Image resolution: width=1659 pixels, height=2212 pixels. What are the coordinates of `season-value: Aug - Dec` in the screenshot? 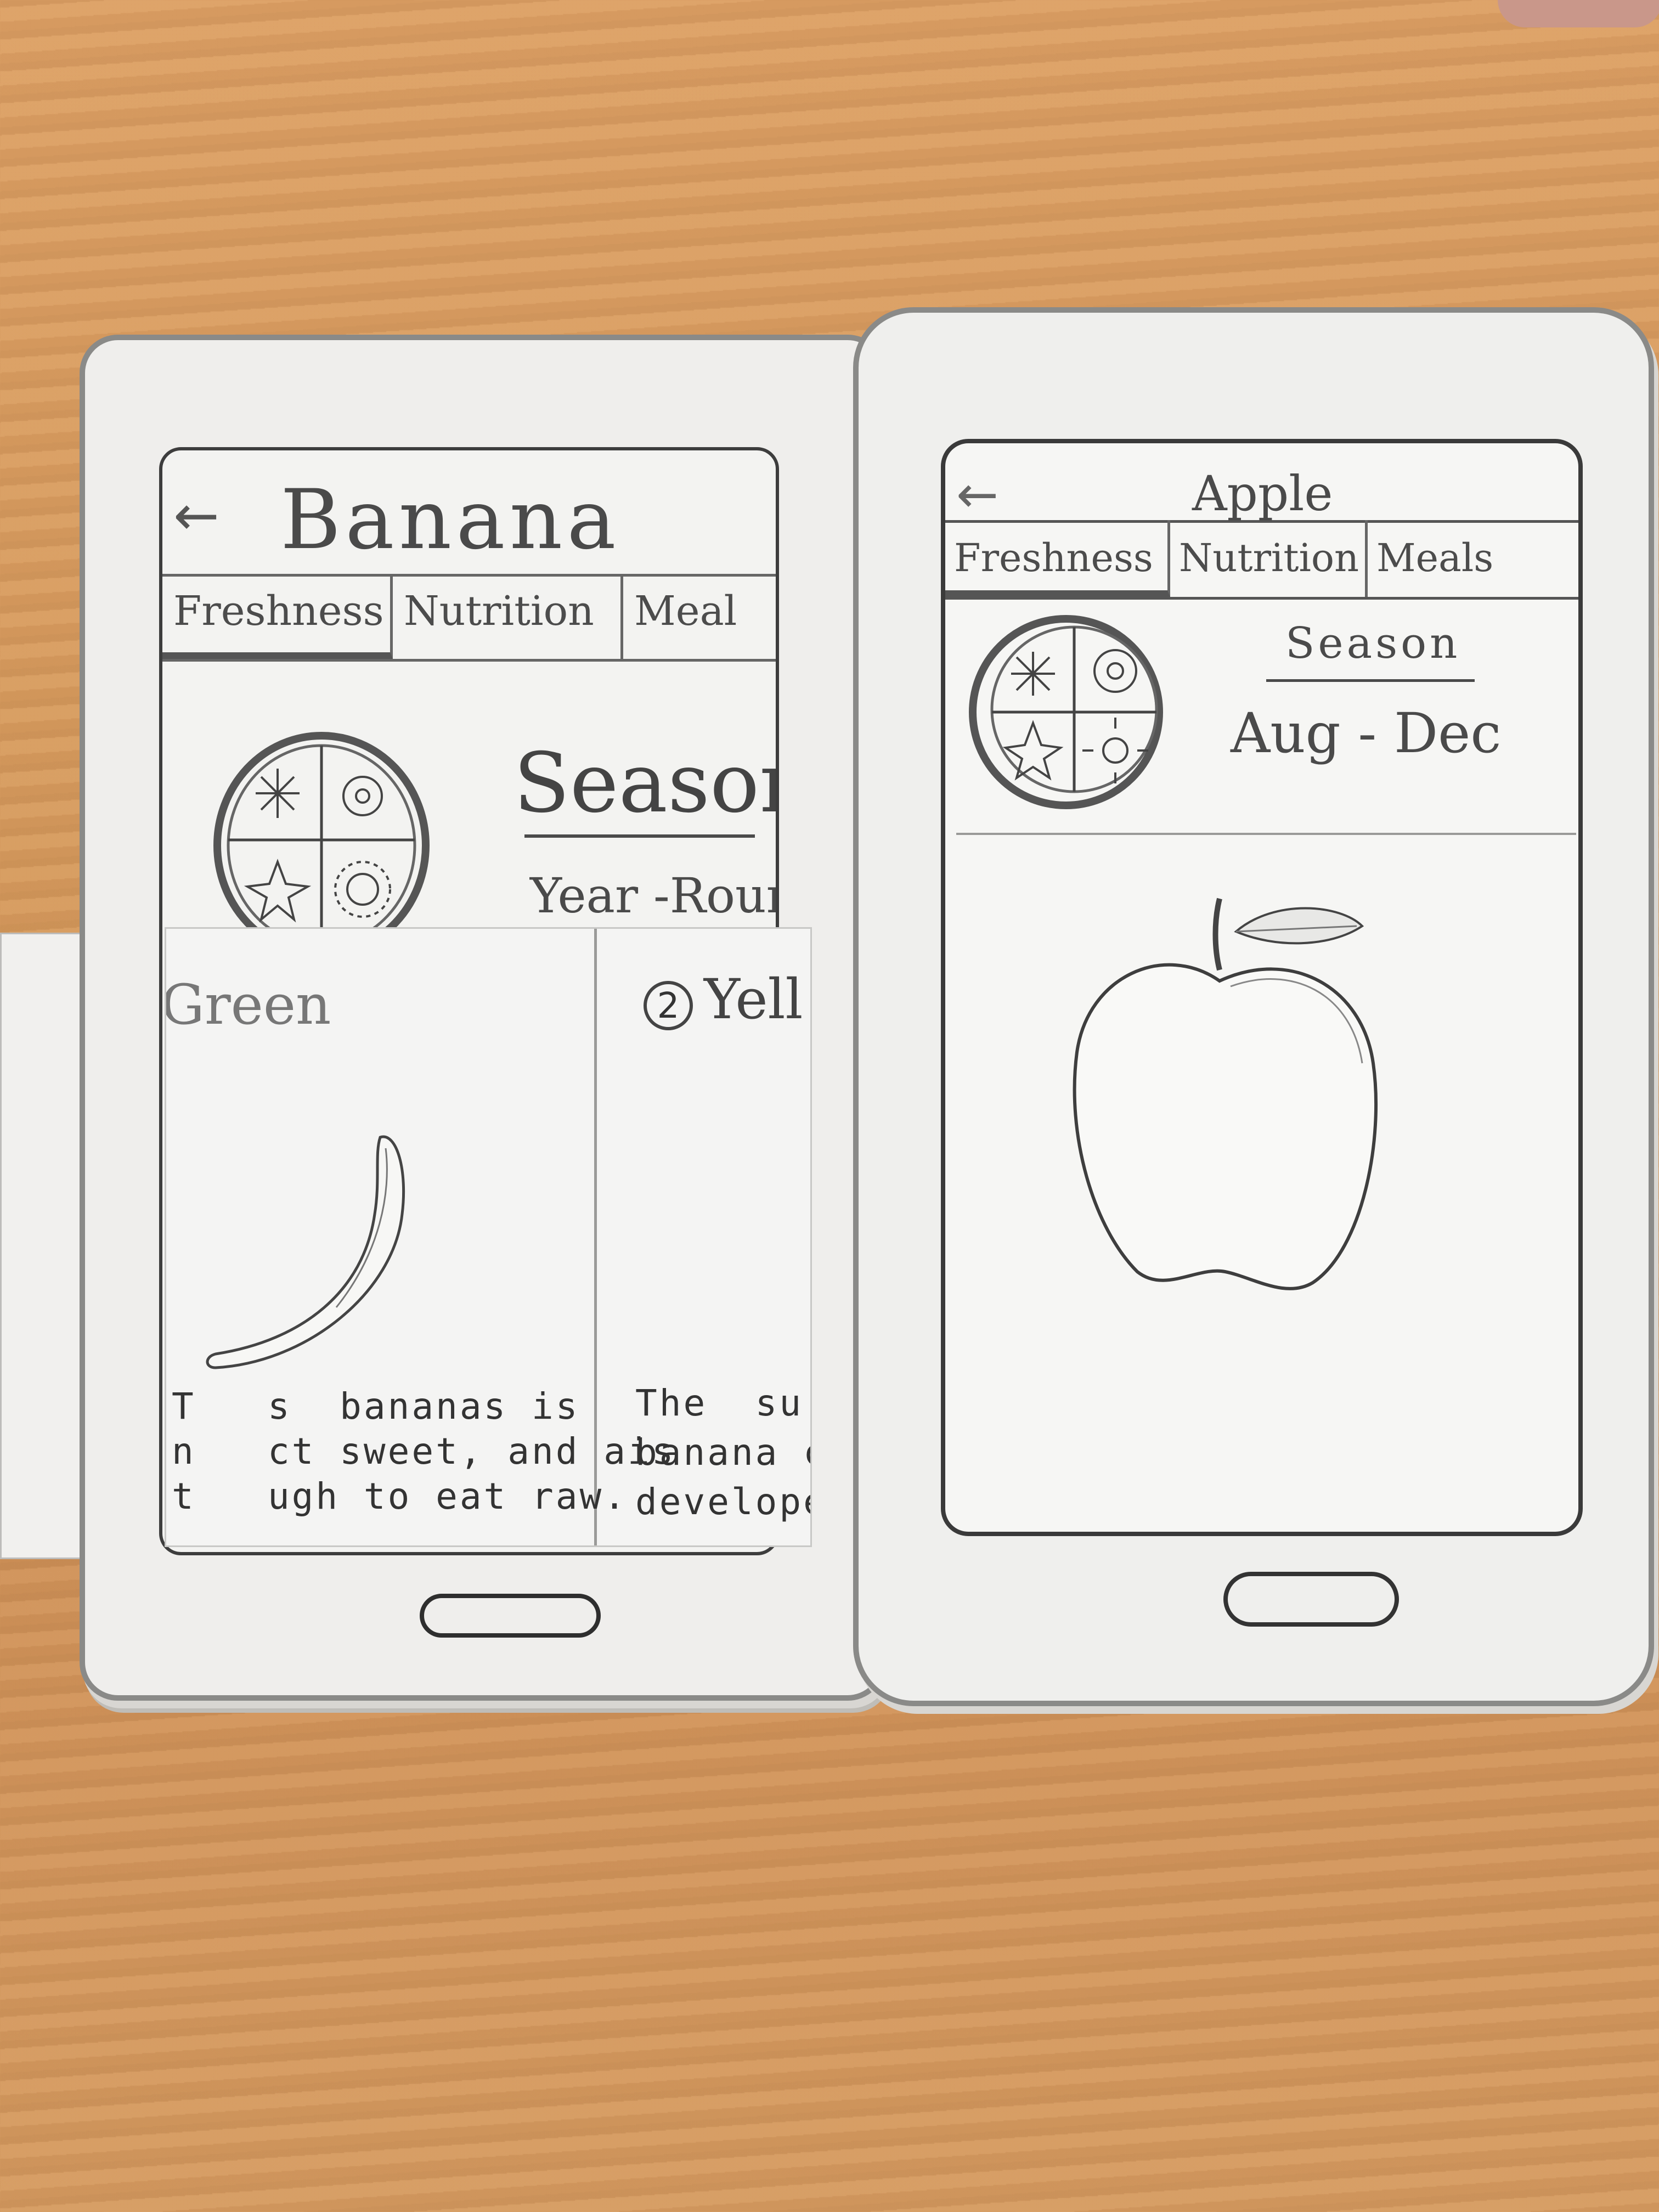 It's located at (1366, 733).